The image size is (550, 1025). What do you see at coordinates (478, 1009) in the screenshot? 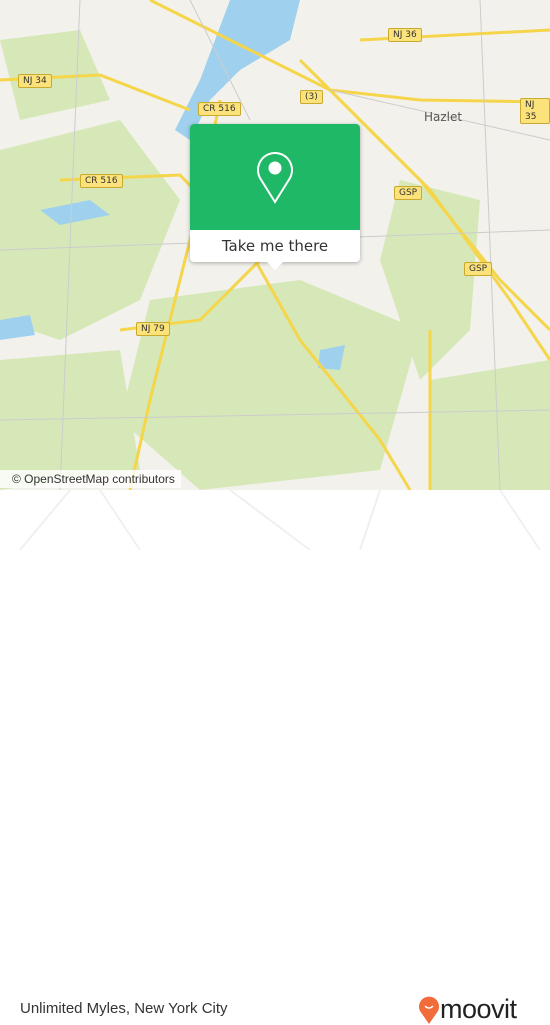
I see `logo-text: moovit` at bounding box center [478, 1009].